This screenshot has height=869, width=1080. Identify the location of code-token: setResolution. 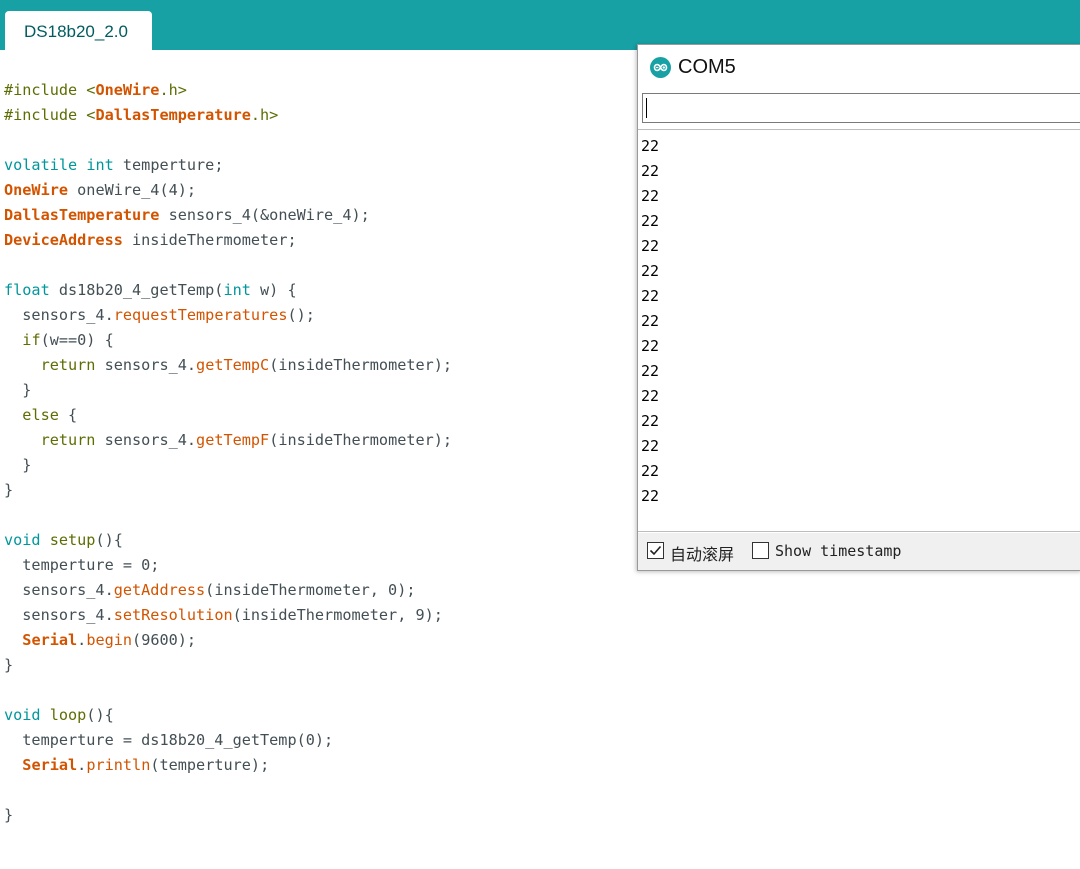
(173, 615).